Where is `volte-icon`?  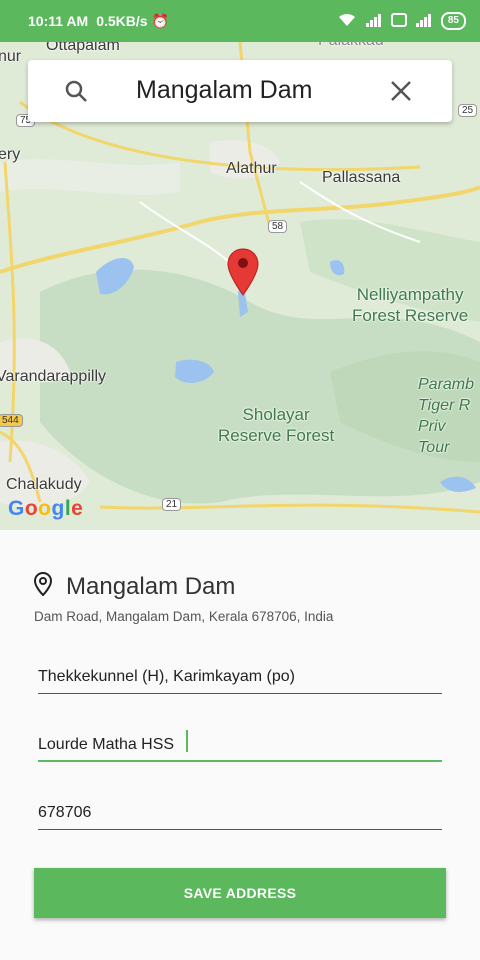 volte-icon is located at coordinates (398, 21).